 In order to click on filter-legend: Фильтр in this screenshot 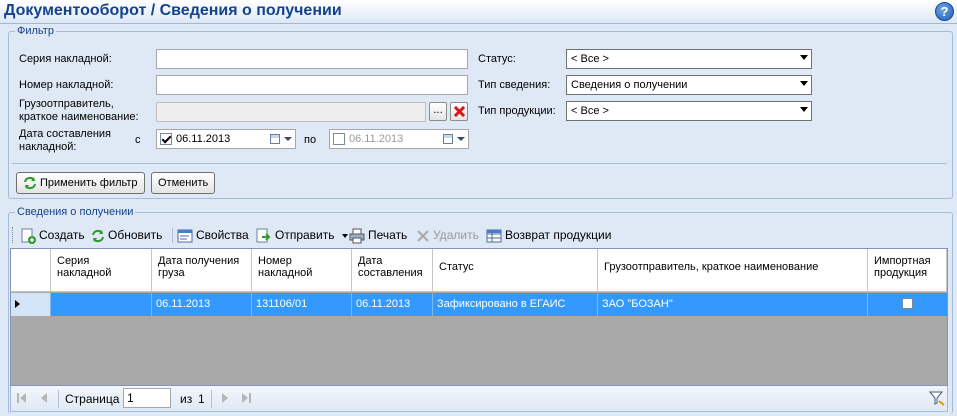, I will do `click(35, 31)`.